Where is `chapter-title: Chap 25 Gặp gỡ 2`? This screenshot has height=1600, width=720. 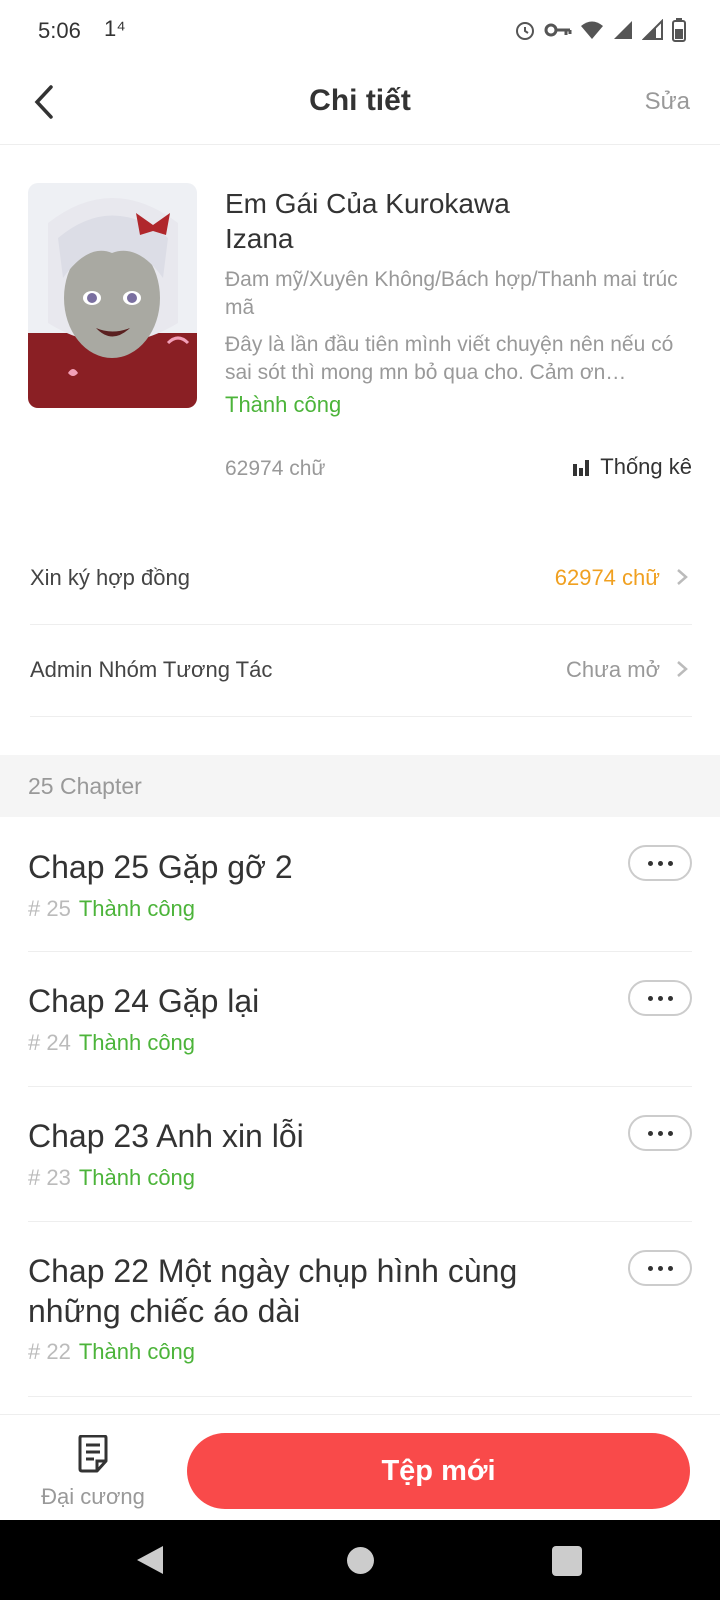
chapter-title: Chap 25 Gặp gỡ 2 is located at coordinates (160, 867).